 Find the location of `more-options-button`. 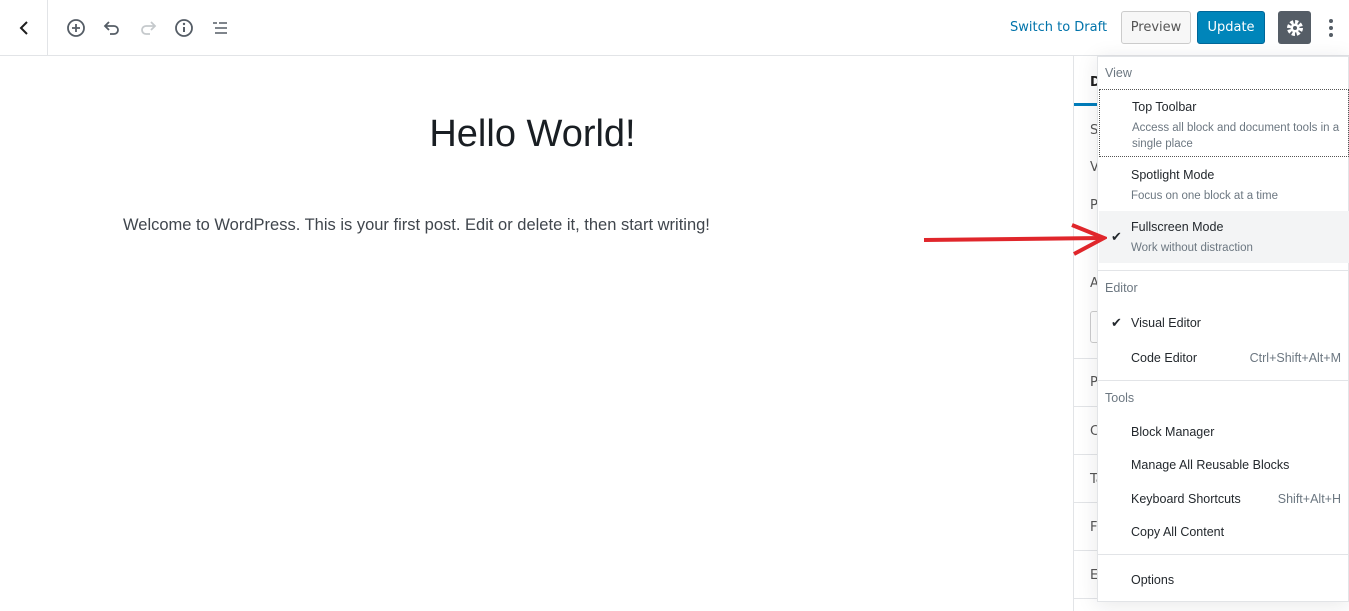

more-options-button is located at coordinates (1331, 28).